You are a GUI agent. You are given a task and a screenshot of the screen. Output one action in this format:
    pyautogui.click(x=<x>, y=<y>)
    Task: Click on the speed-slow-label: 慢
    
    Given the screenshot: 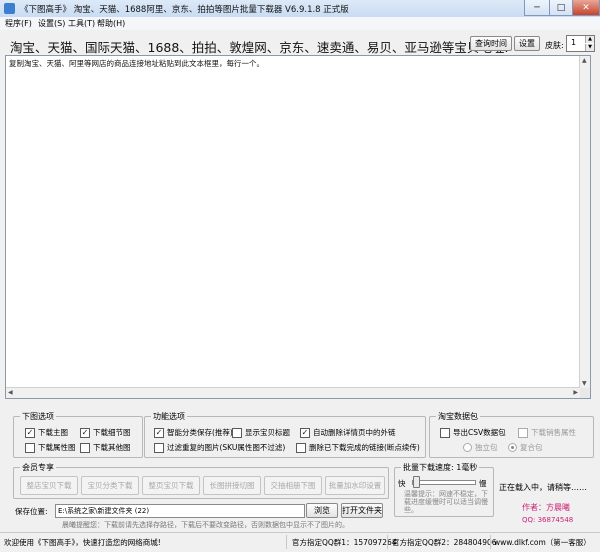 What is the action you would take?
    pyautogui.click(x=483, y=483)
    